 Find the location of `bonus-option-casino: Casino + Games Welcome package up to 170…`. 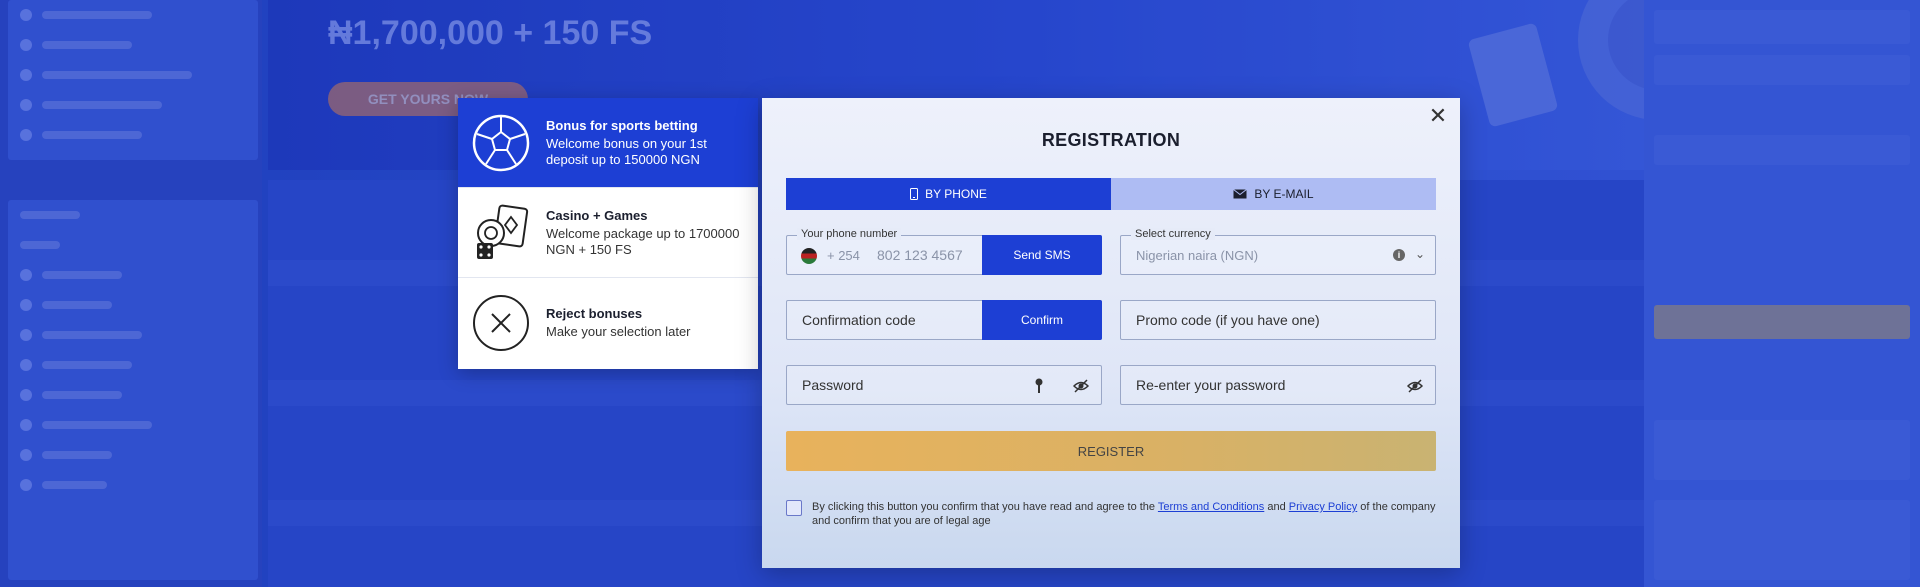

bonus-option-casino: Casino + Games Welcome package up to 170… is located at coordinates (608, 233).